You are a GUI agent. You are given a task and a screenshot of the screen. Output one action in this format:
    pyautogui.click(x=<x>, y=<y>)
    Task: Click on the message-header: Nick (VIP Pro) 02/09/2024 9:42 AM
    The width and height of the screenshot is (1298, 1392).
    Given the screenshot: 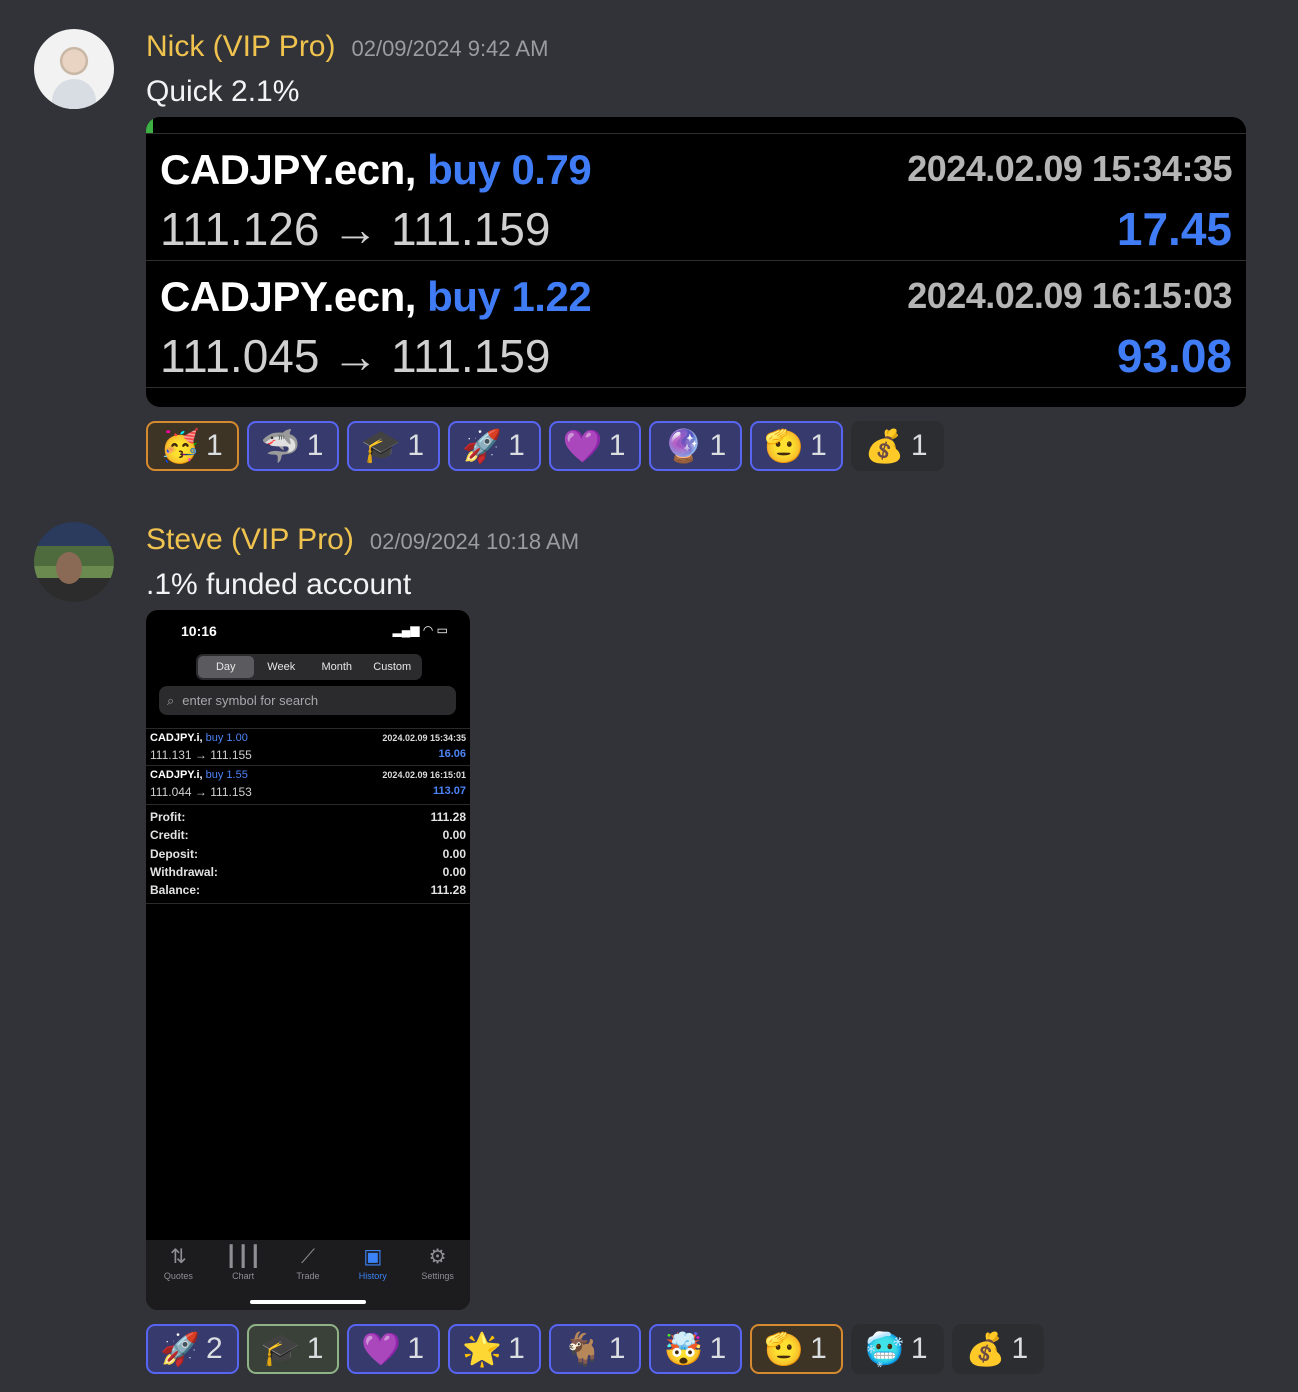 What is the action you would take?
    pyautogui.click(x=347, y=47)
    